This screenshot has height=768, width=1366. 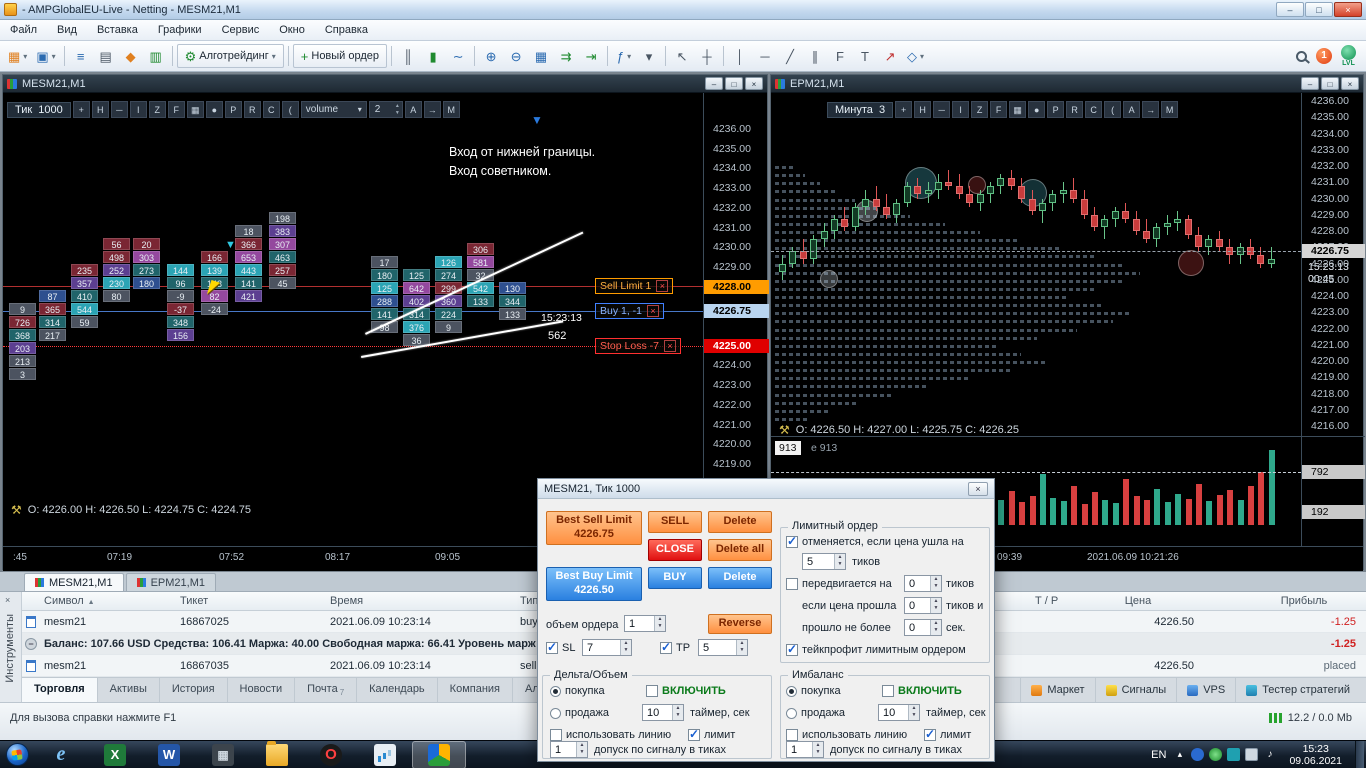 What do you see at coordinates (491, 56) in the screenshot?
I see `zoom-in-button: ⊕` at bounding box center [491, 56].